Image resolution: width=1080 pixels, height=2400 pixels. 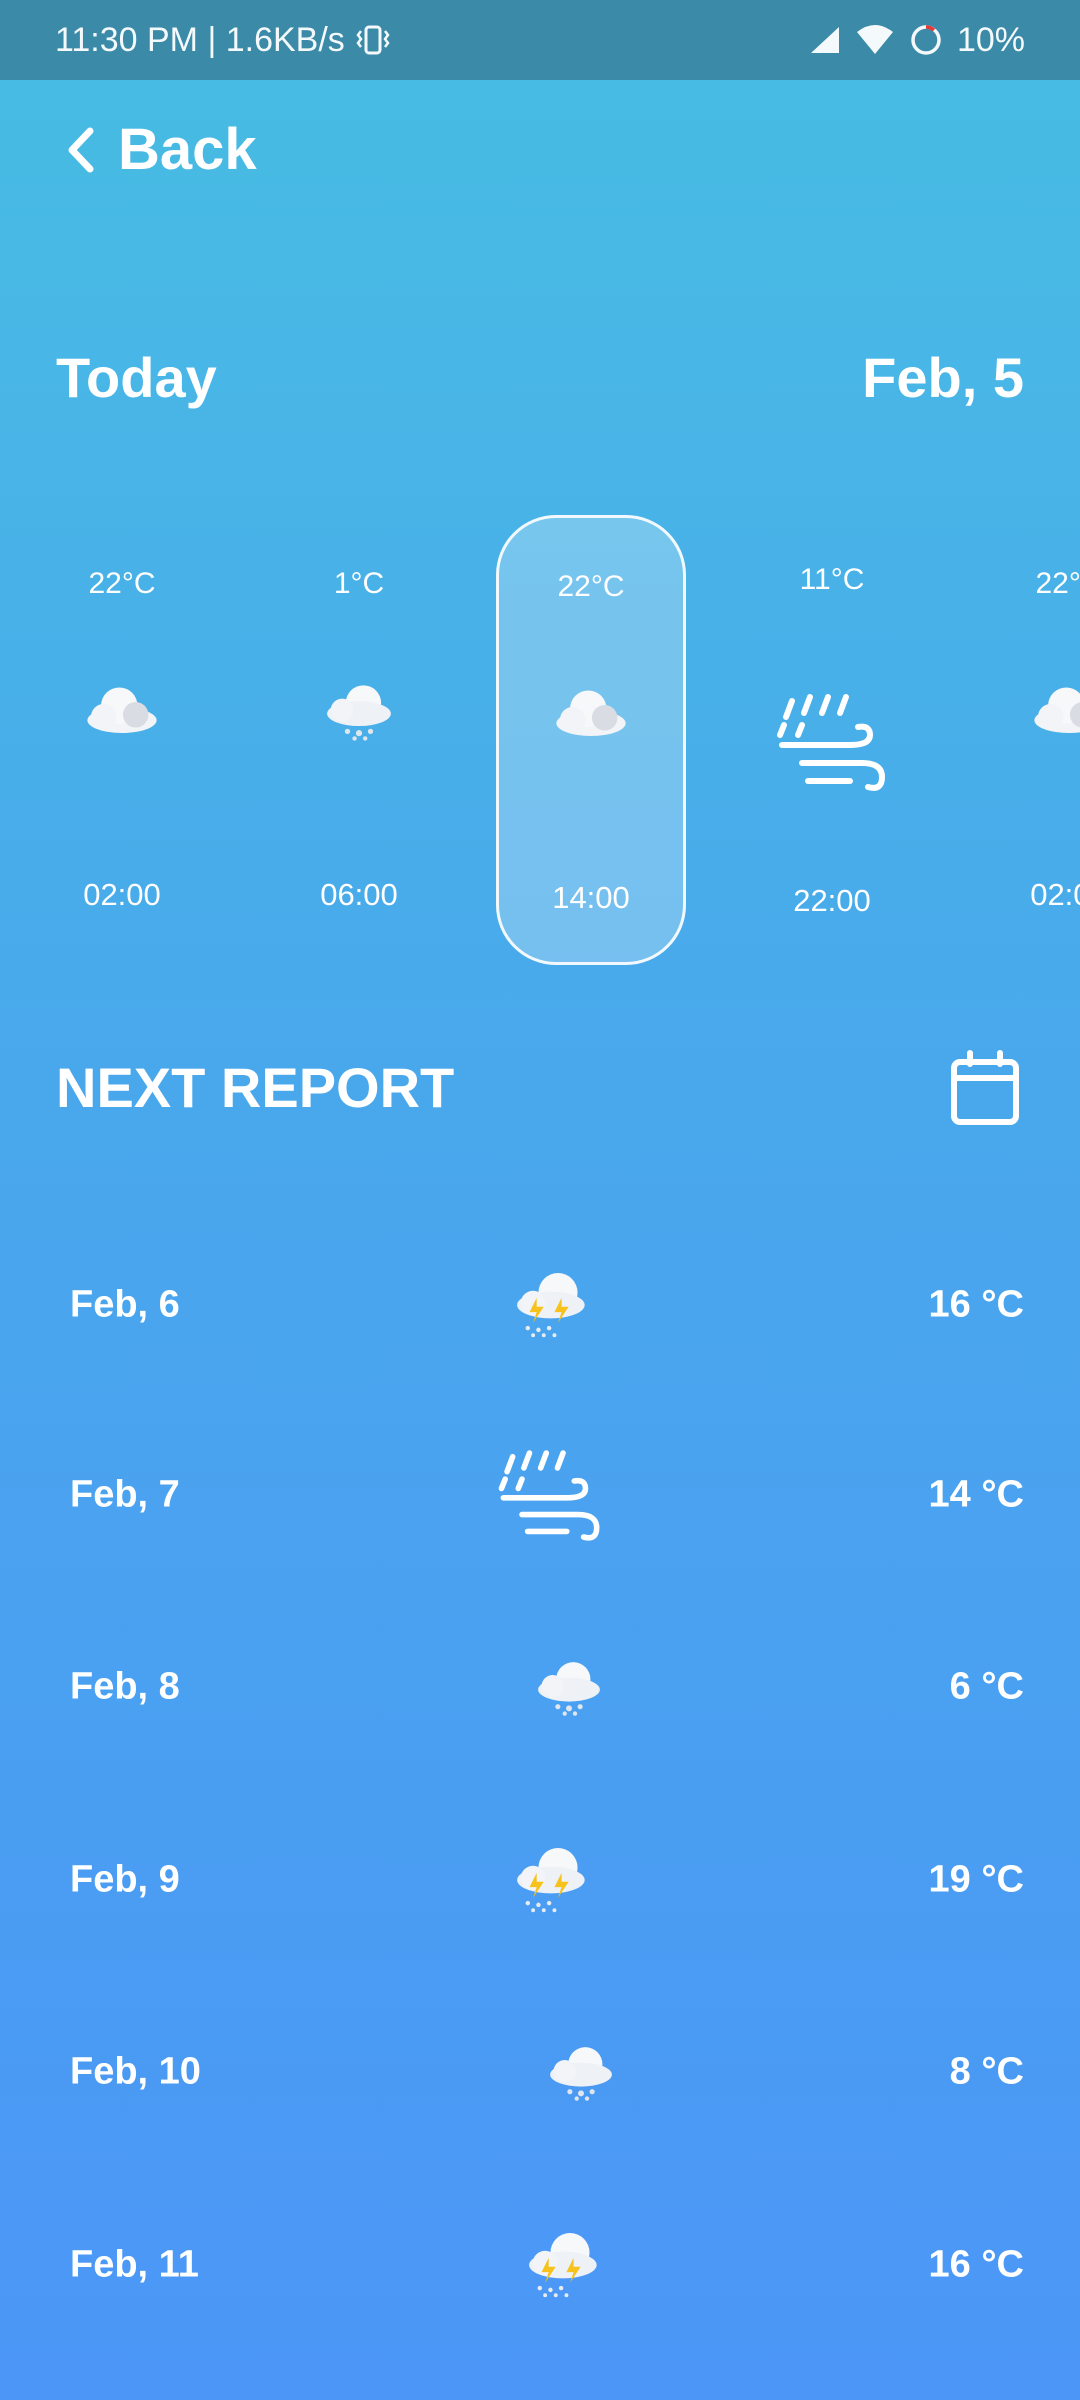 I want to click on status-bar: 11:30 PM | 1.6KB/s 10%, so click(x=540, y=40).